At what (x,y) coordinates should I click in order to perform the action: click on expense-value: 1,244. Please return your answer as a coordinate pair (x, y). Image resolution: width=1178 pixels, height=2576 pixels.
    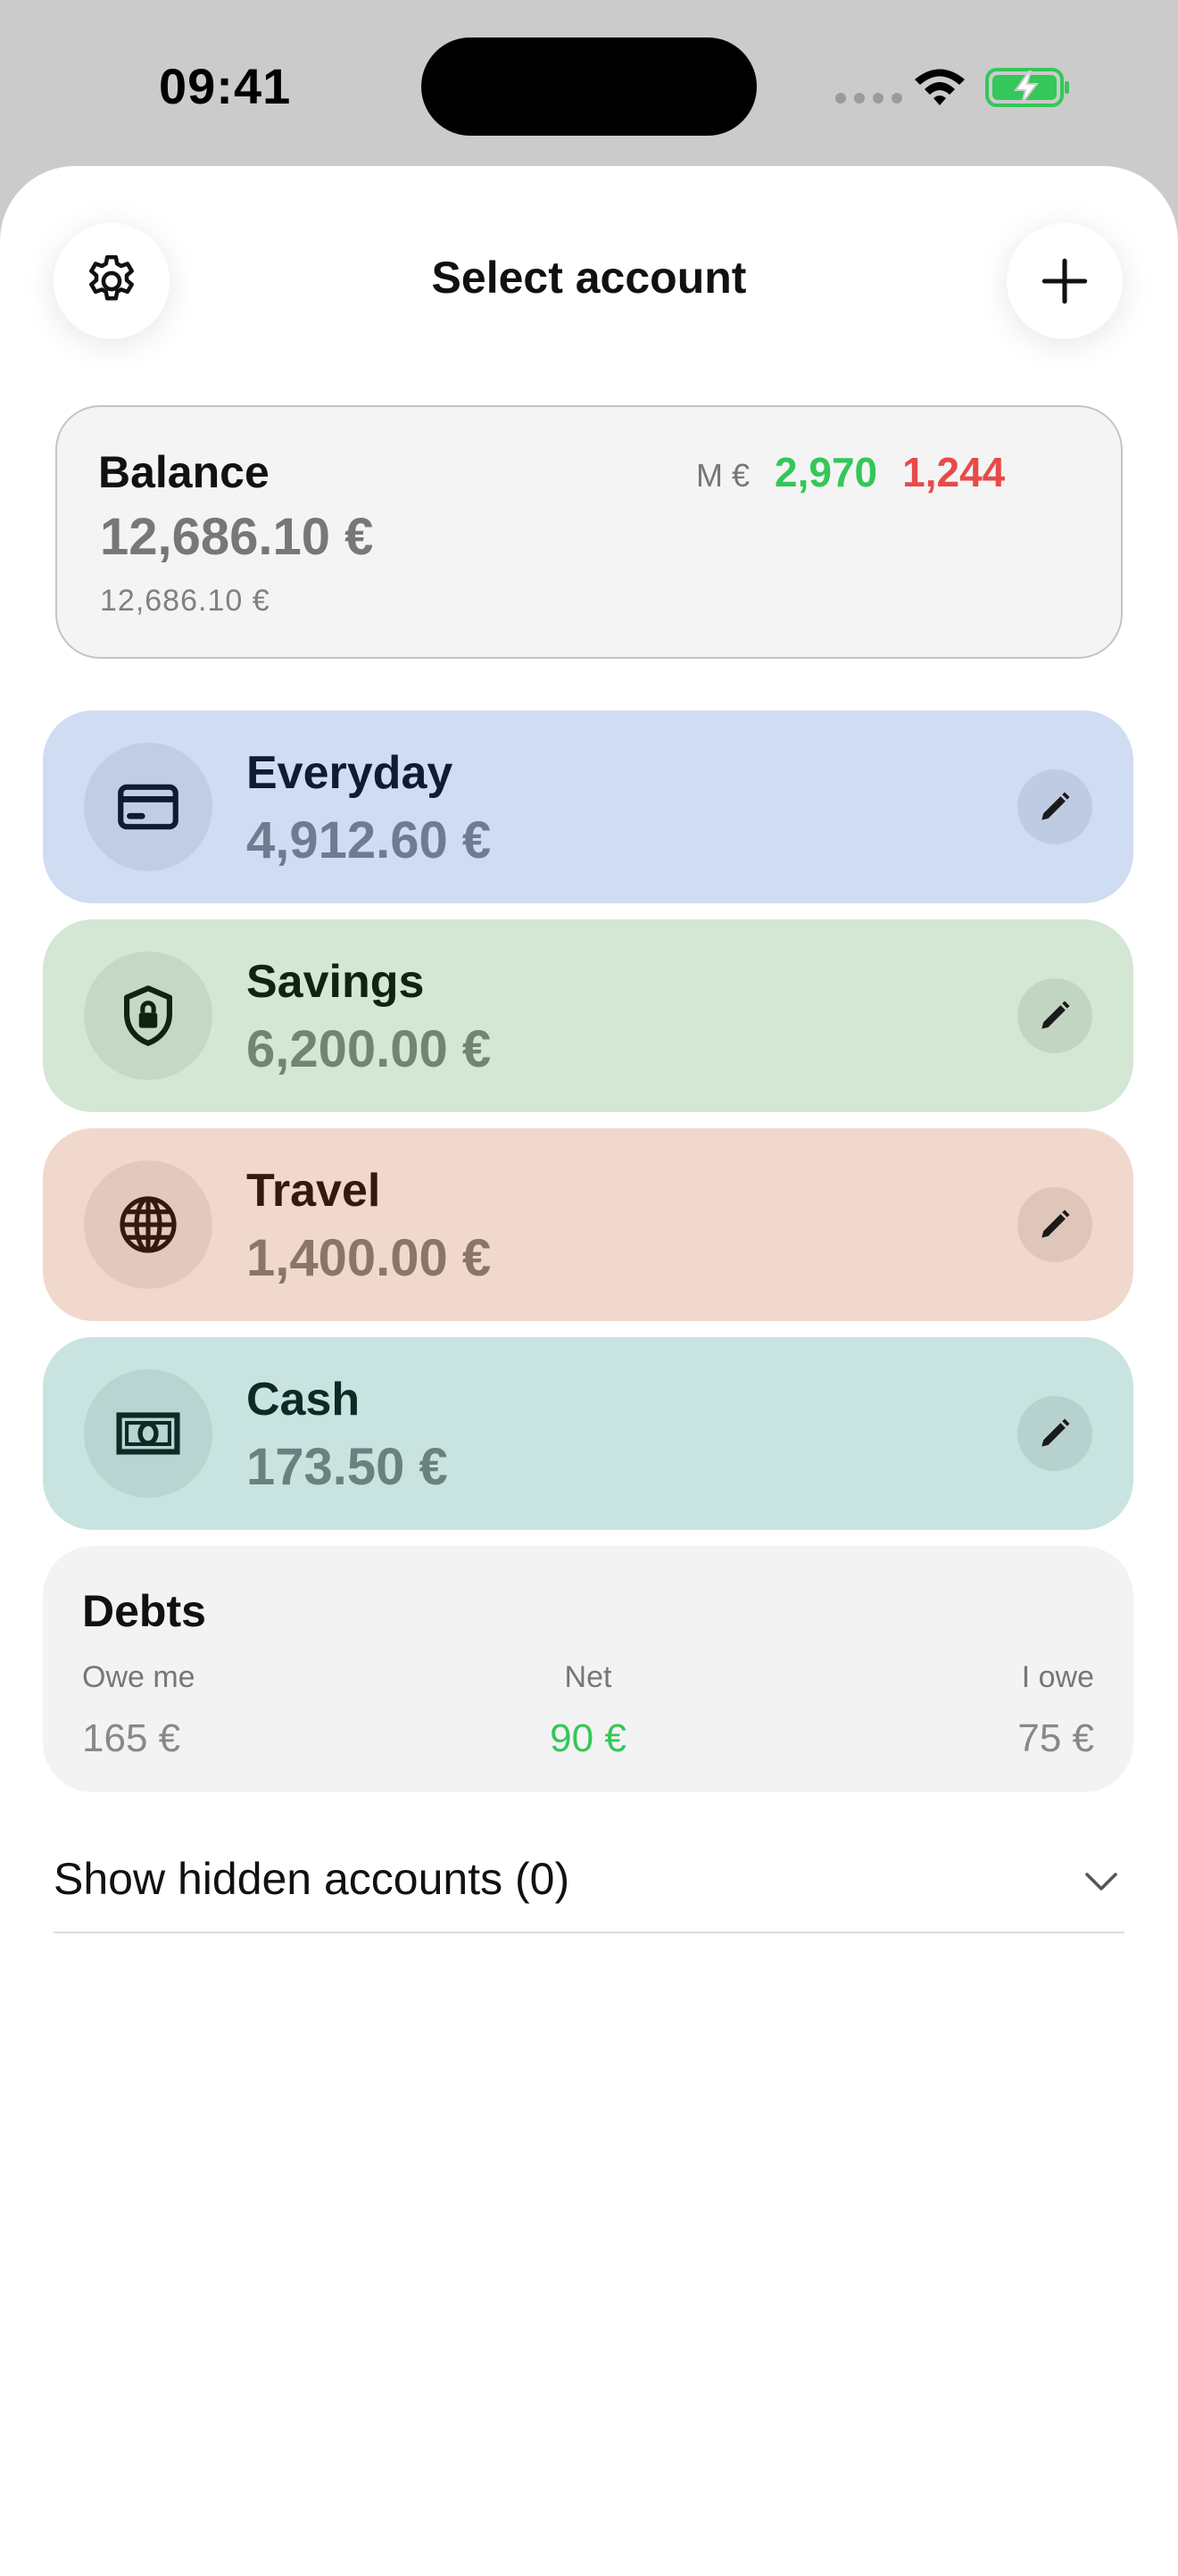
    Looking at the image, I should click on (954, 472).